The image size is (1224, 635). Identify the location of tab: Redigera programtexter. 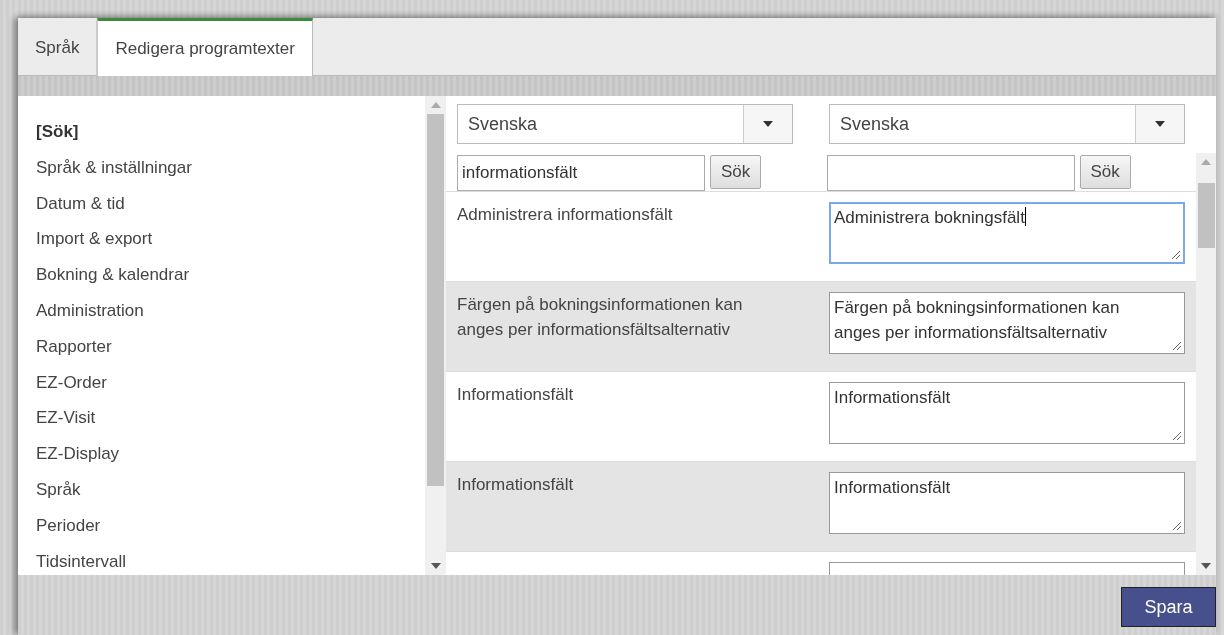
(205, 47).